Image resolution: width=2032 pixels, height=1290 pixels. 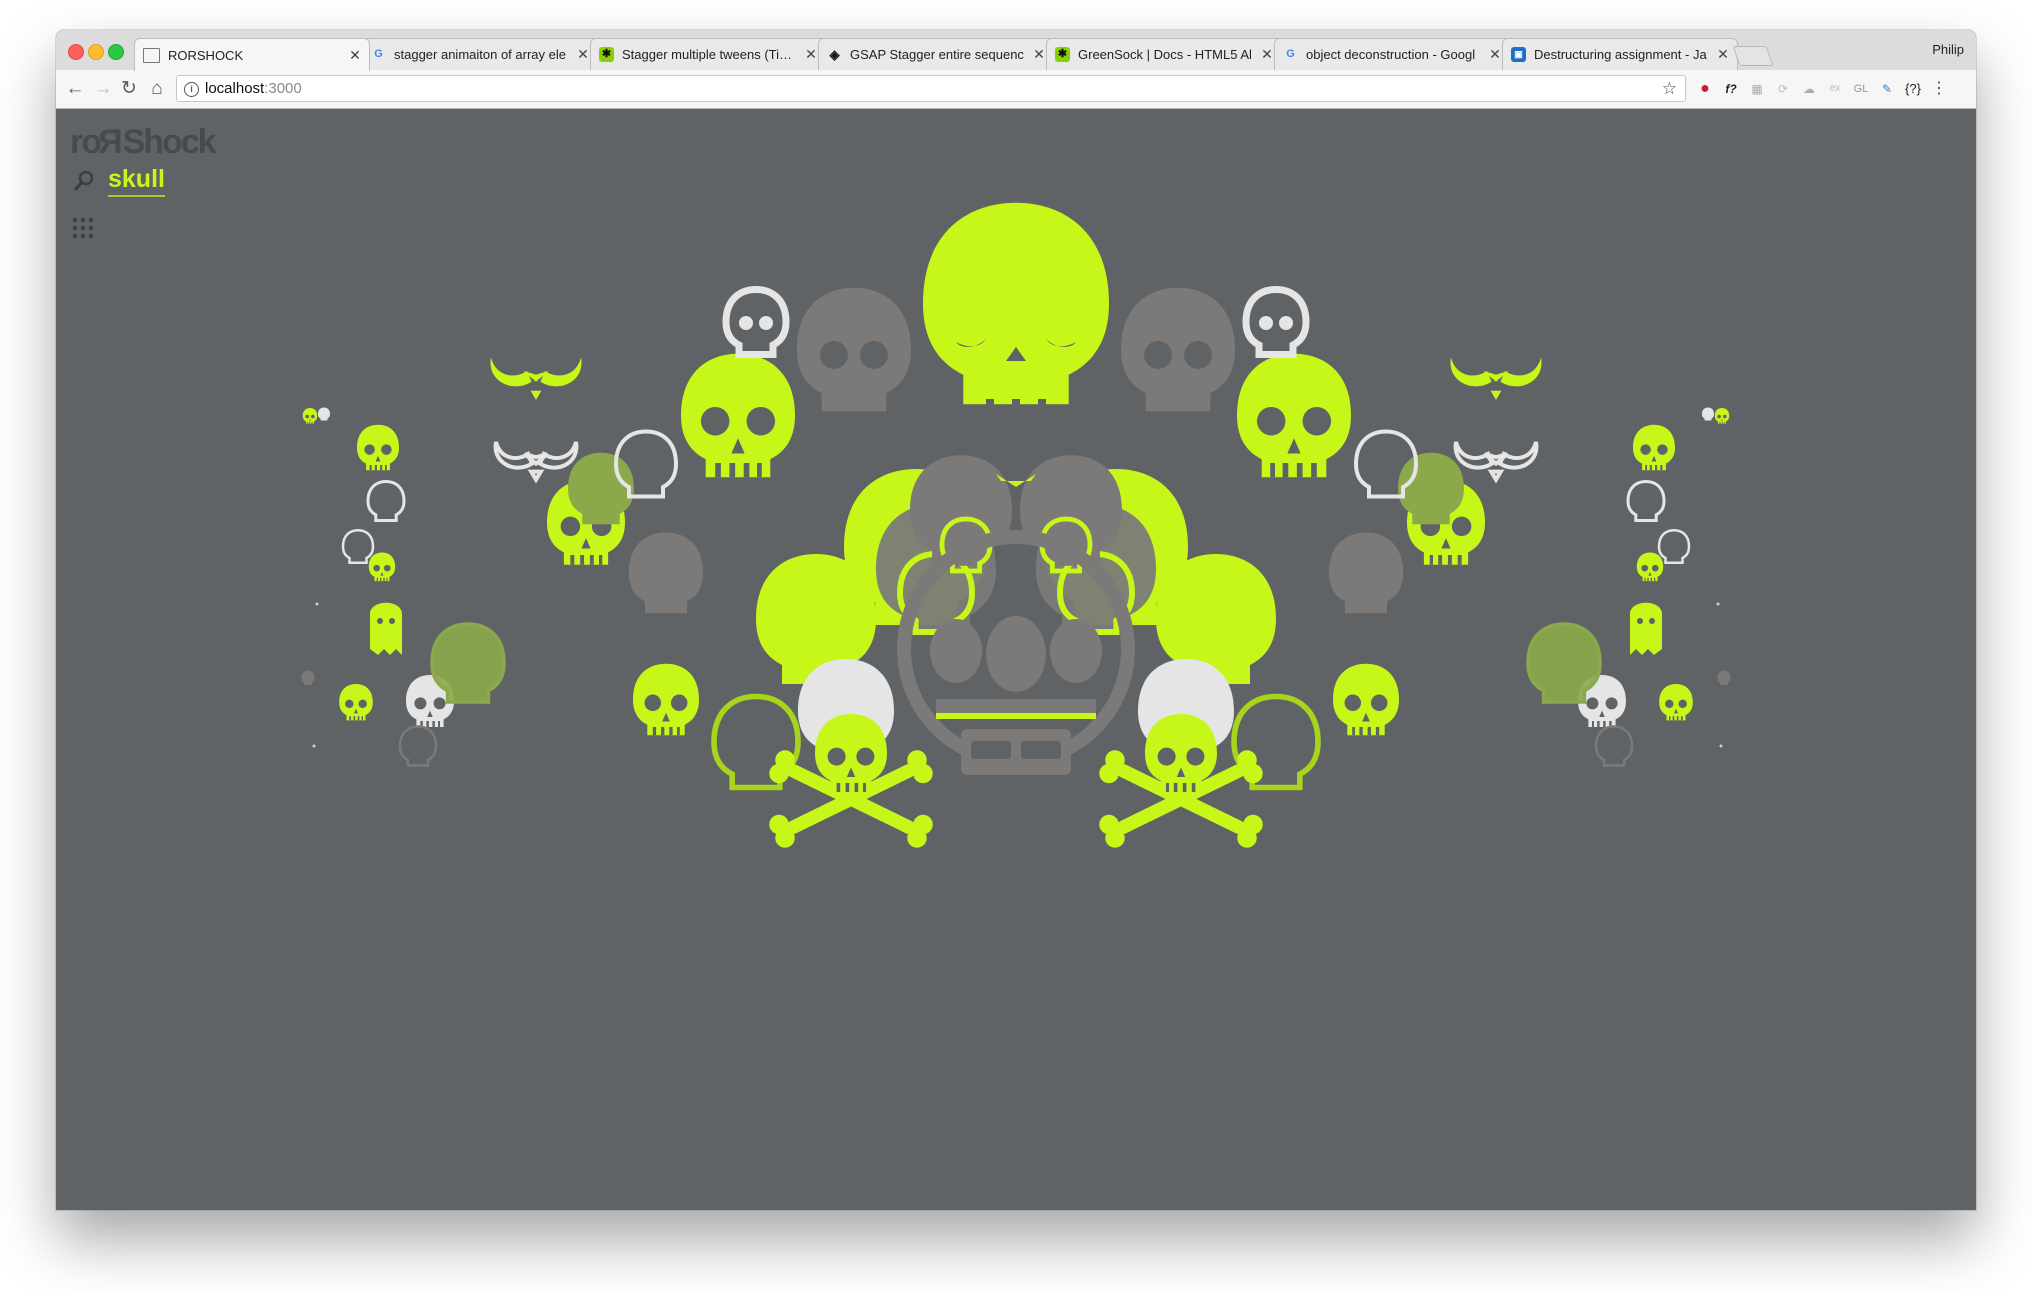 I want to click on tab-title: GreenSock | Docs - HTML5 Al, so click(x=1165, y=54).